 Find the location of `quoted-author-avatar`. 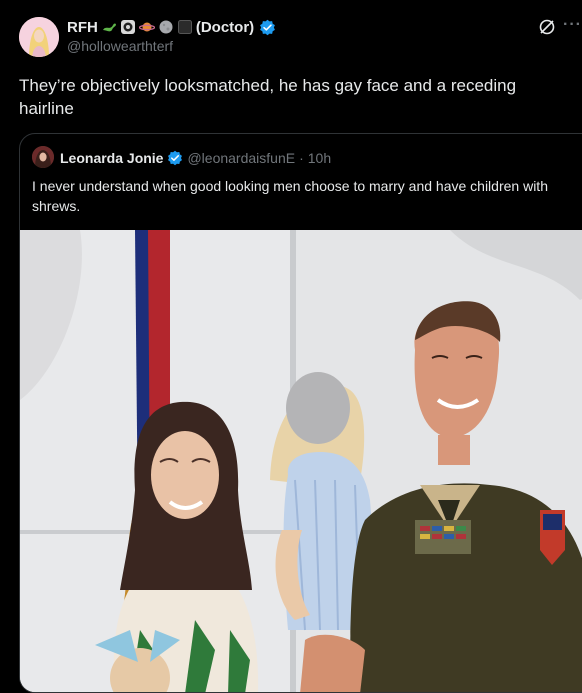

quoted-author-avatar is located at coordinates (43, 157).